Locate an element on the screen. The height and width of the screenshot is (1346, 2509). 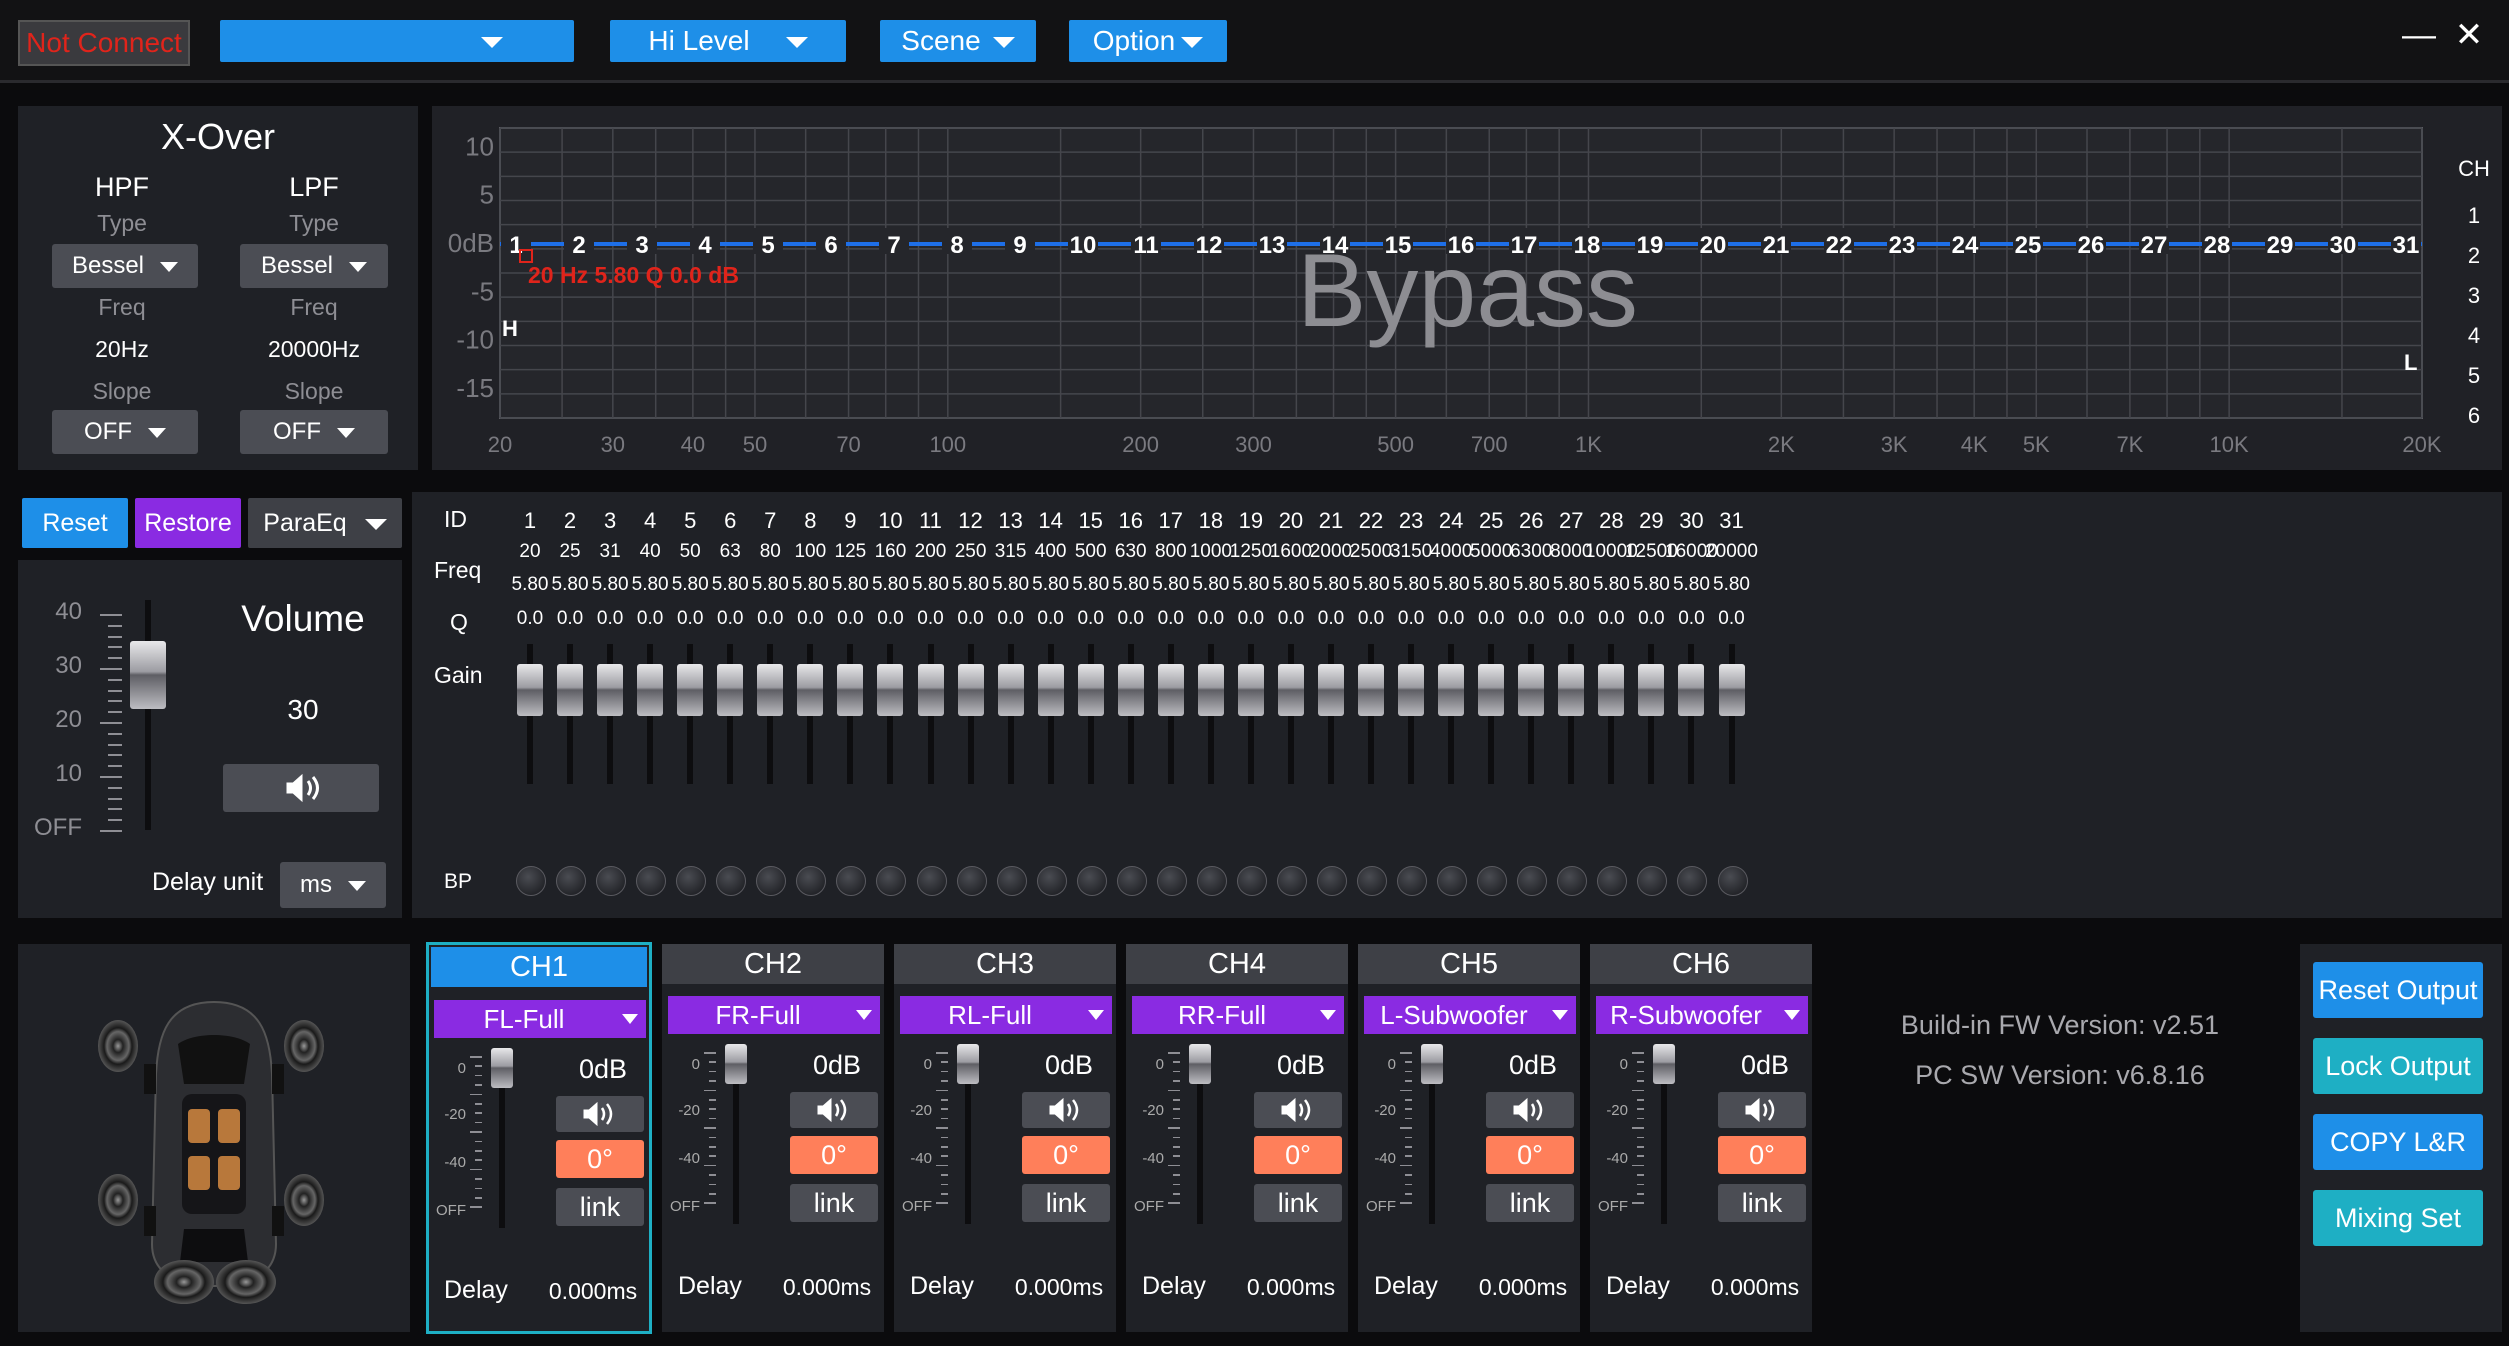
hpf-slope-dropdown: OFF is located at coordinates (125, 432).